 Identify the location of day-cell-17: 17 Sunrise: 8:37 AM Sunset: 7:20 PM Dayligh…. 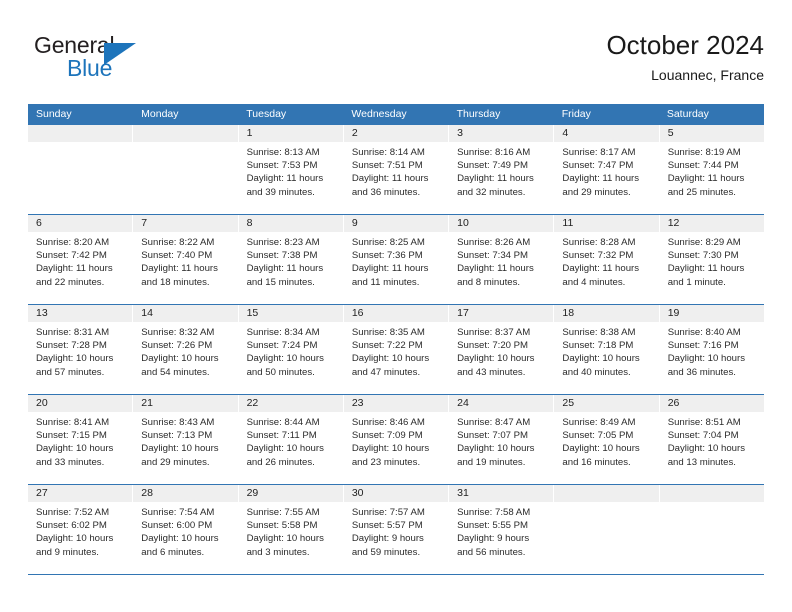
(502, 349).